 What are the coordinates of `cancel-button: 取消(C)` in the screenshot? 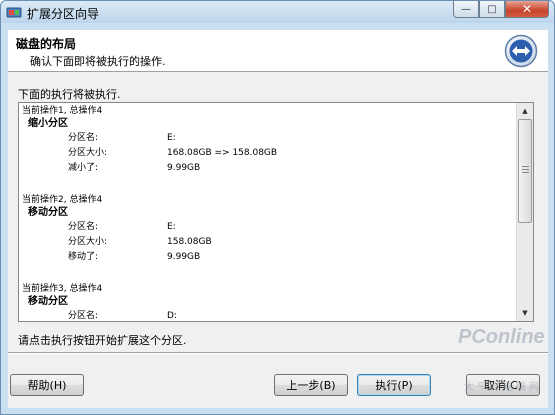 It's located at (503, 385).